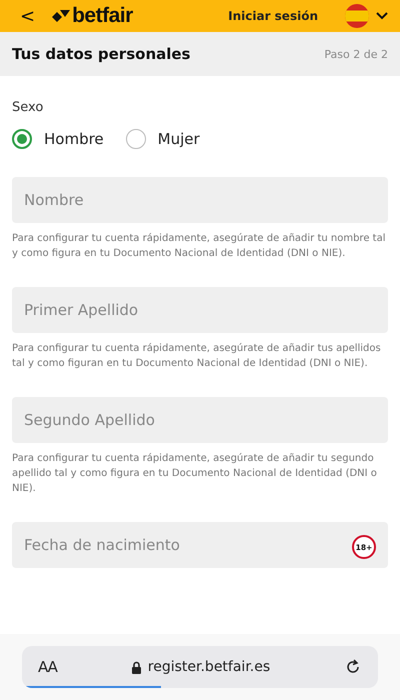  Describe the element at coordinates (209, 667) in the screenshot. I see `url-text: register.betfair.es` at that location.